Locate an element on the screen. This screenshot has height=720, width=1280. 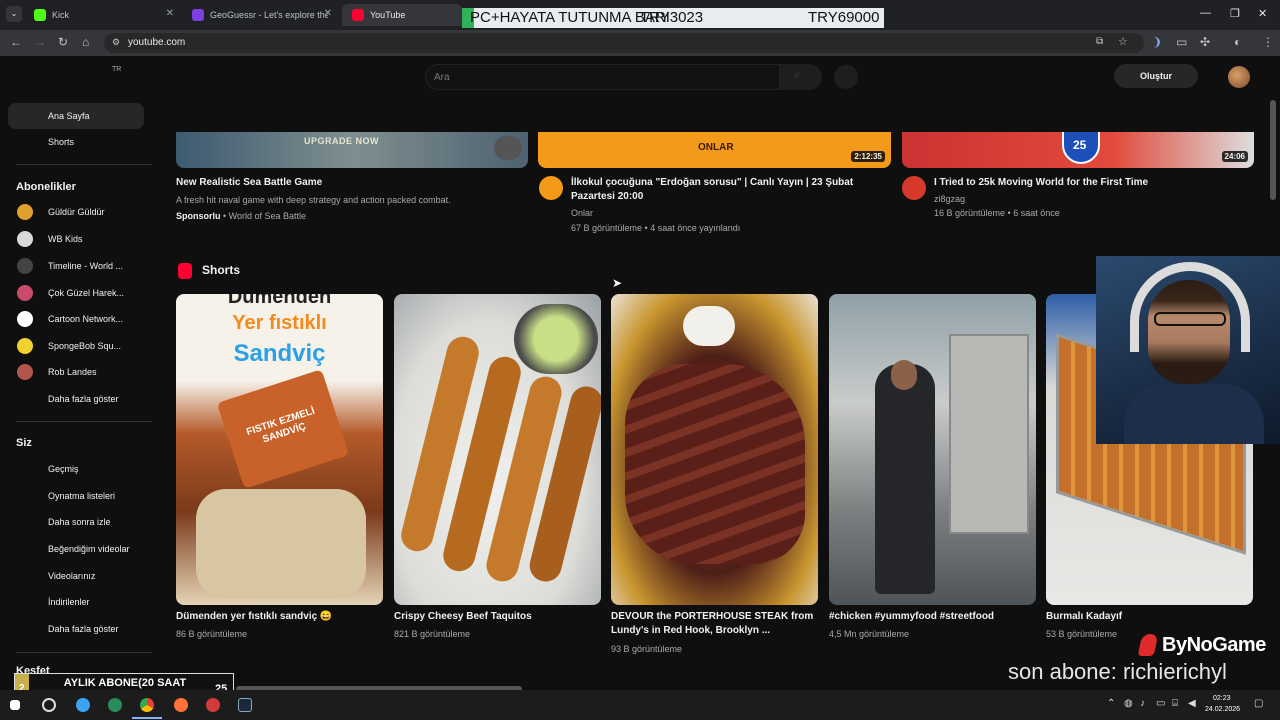
clock-date: 24.02.2026 is located at coordinates (1222, 709).